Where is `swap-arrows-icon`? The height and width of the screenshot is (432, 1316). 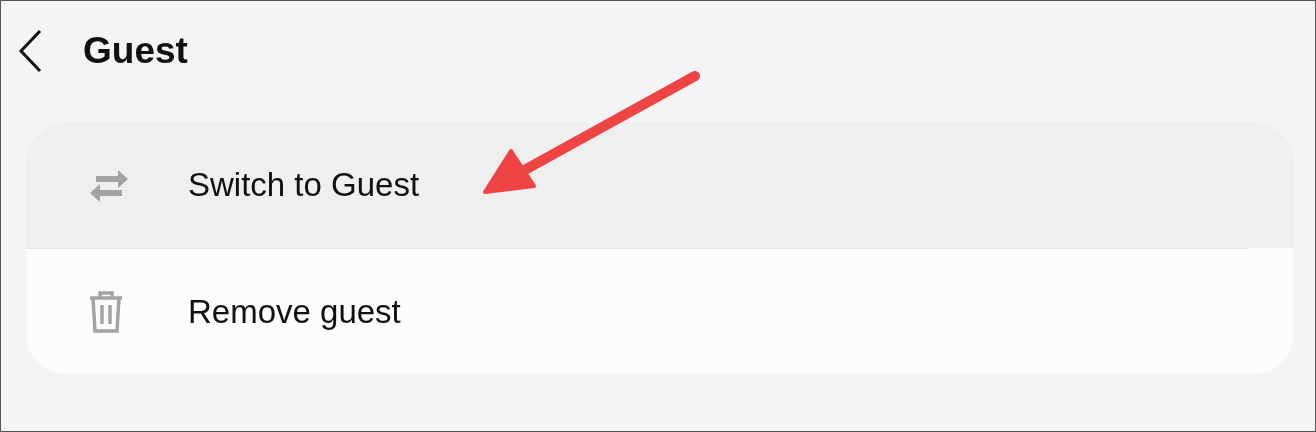
swap-arrows-icon is located at coordinates (109, 185).